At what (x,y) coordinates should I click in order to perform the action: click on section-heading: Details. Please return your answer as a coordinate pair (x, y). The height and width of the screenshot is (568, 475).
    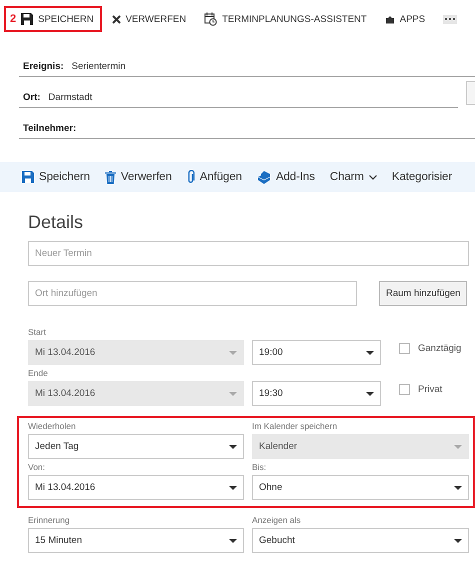
    Looking at the image, I should click on (56, 222).